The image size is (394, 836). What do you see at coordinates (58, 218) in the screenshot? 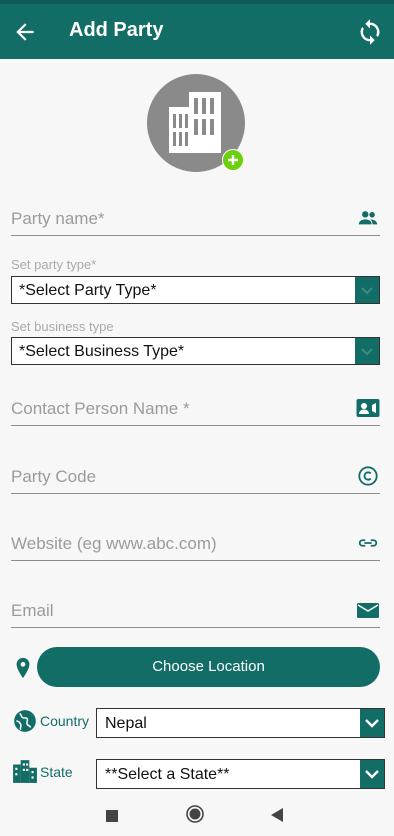
I see `party-name-placeholder: Party name*` at bounding box center [58, 218].